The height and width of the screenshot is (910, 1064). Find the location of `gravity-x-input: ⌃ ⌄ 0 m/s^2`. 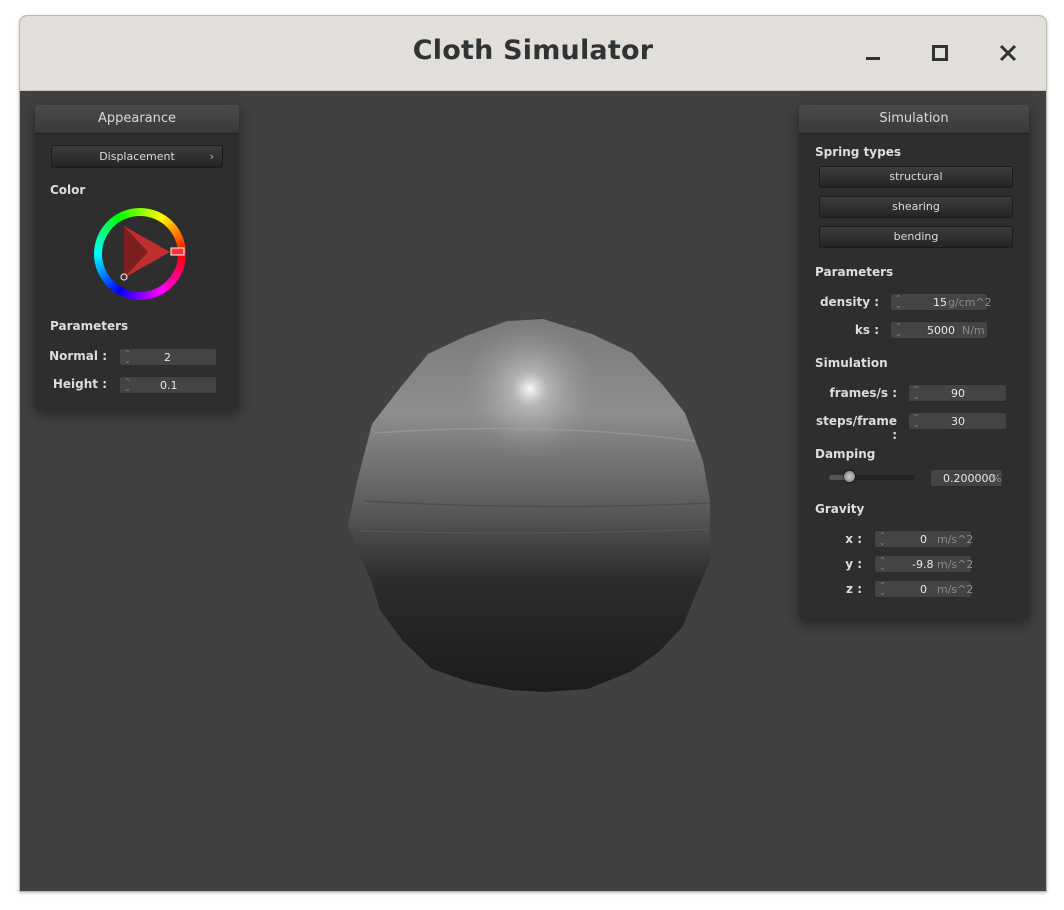

gravity-x-input: ⌃ ⌄ 0 m/s^2 is located at coordinates (924, 539).